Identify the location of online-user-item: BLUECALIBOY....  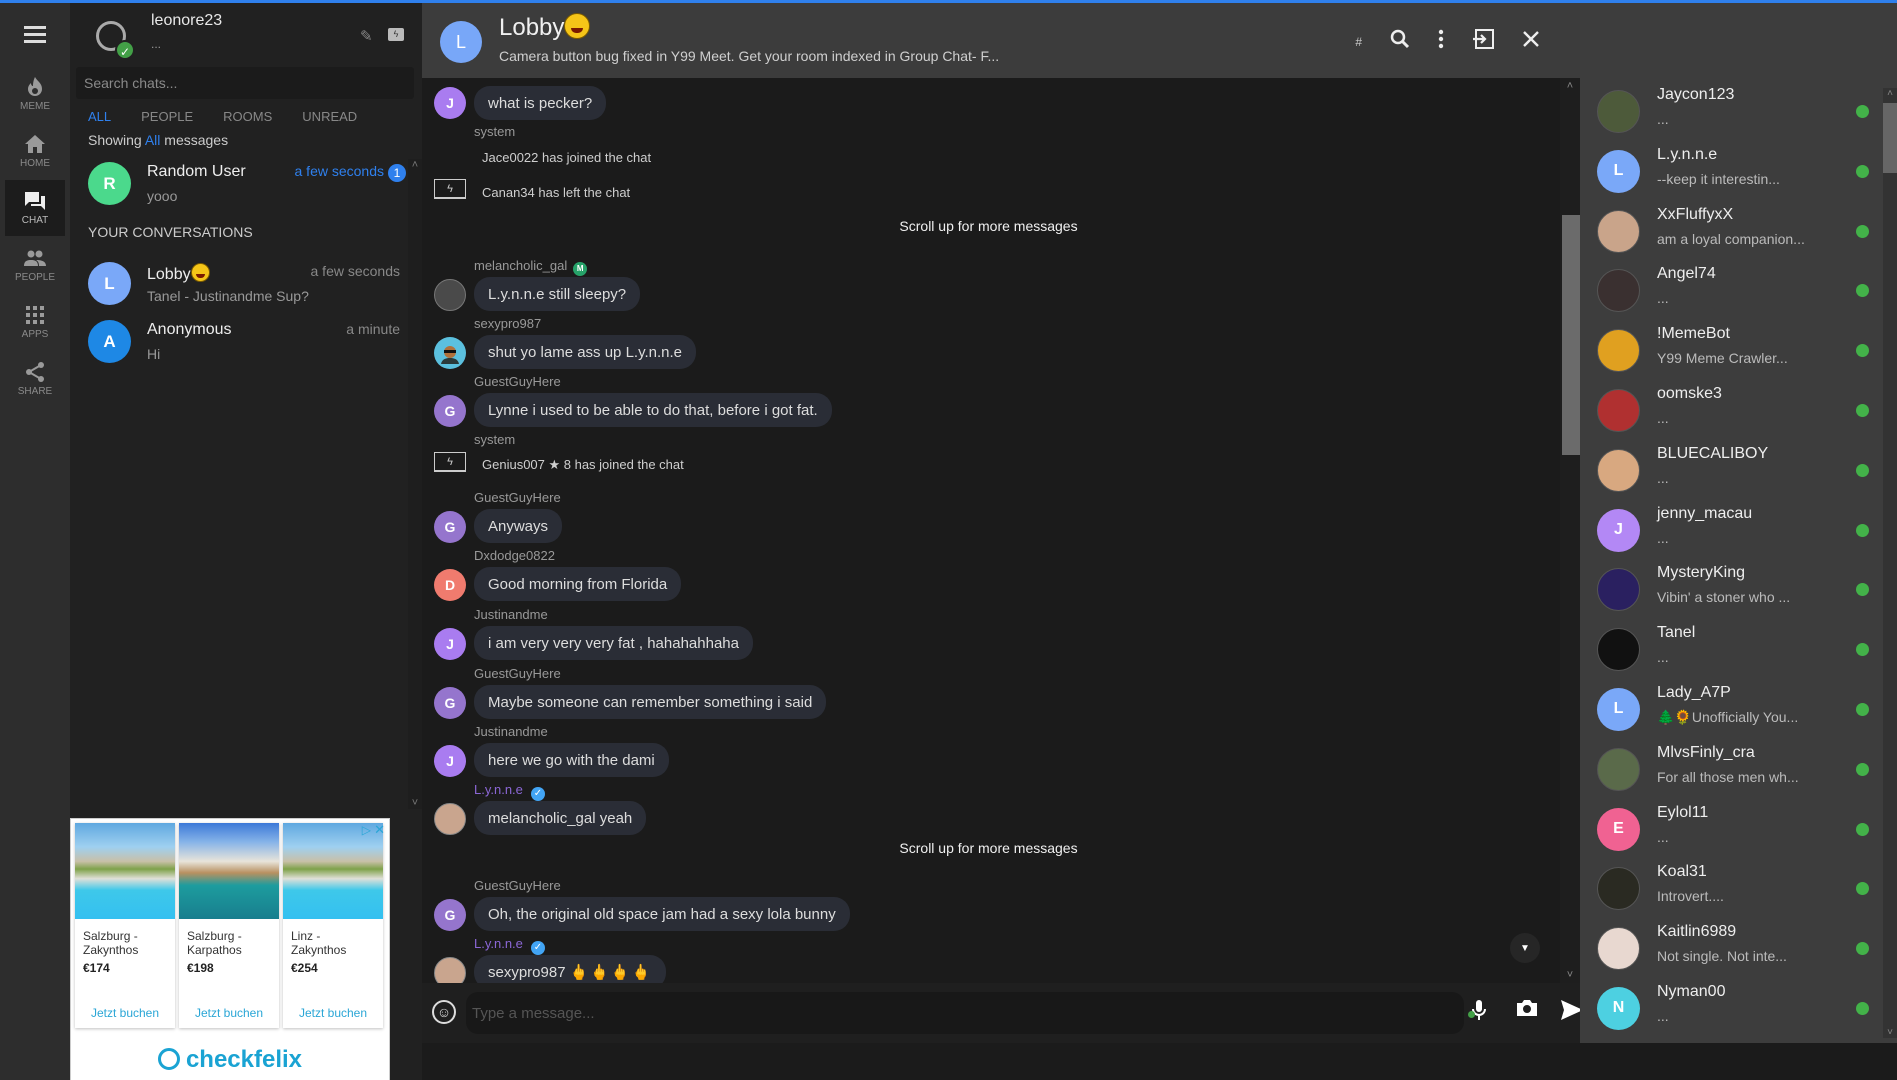
(1730, 470).